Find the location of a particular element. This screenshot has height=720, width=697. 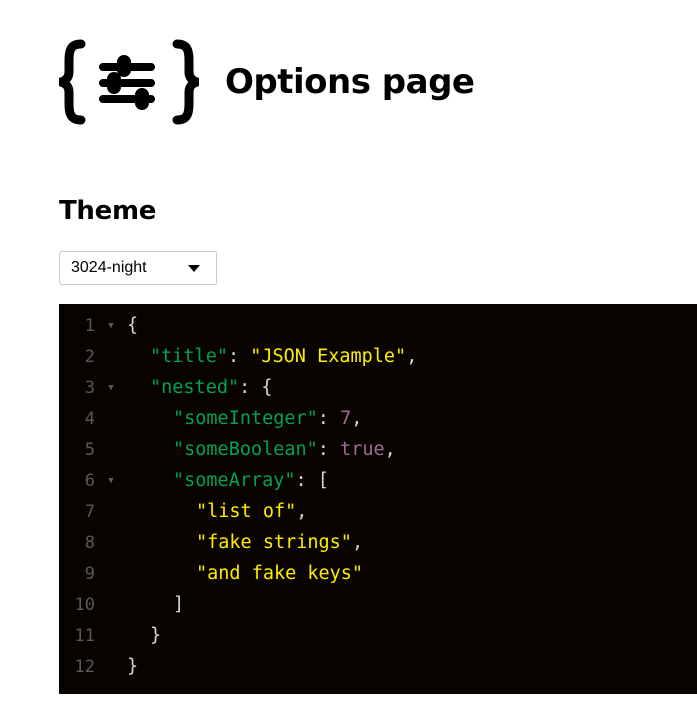

code-content: "list of", is located at coordinates (217, 511).